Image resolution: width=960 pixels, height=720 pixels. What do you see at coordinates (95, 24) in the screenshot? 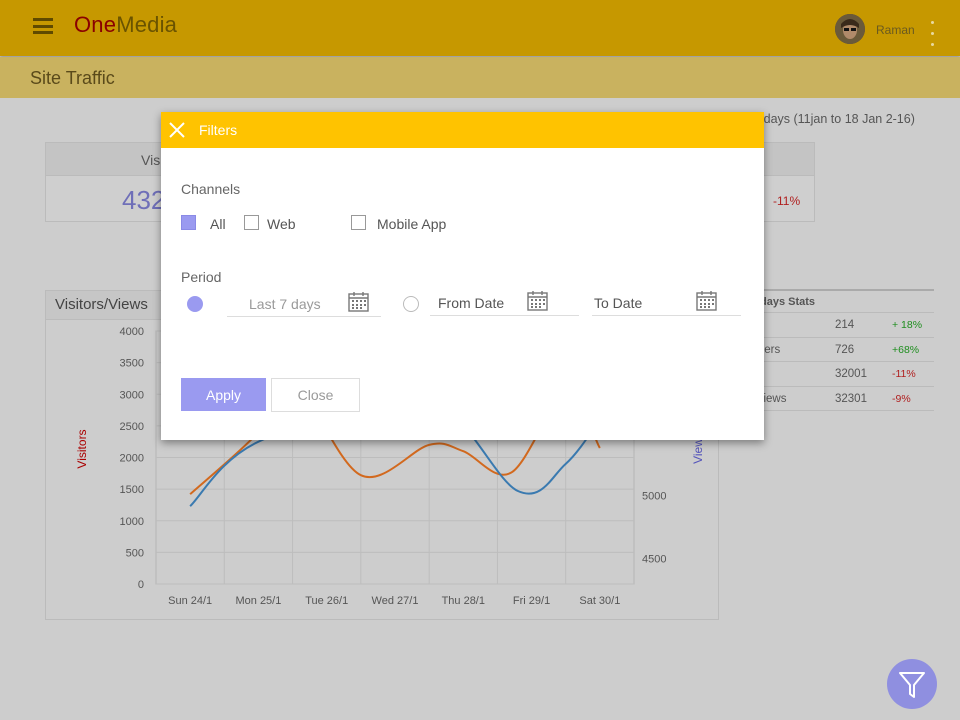
I see `logo-text-one: One` at bounding box center [95, 24].